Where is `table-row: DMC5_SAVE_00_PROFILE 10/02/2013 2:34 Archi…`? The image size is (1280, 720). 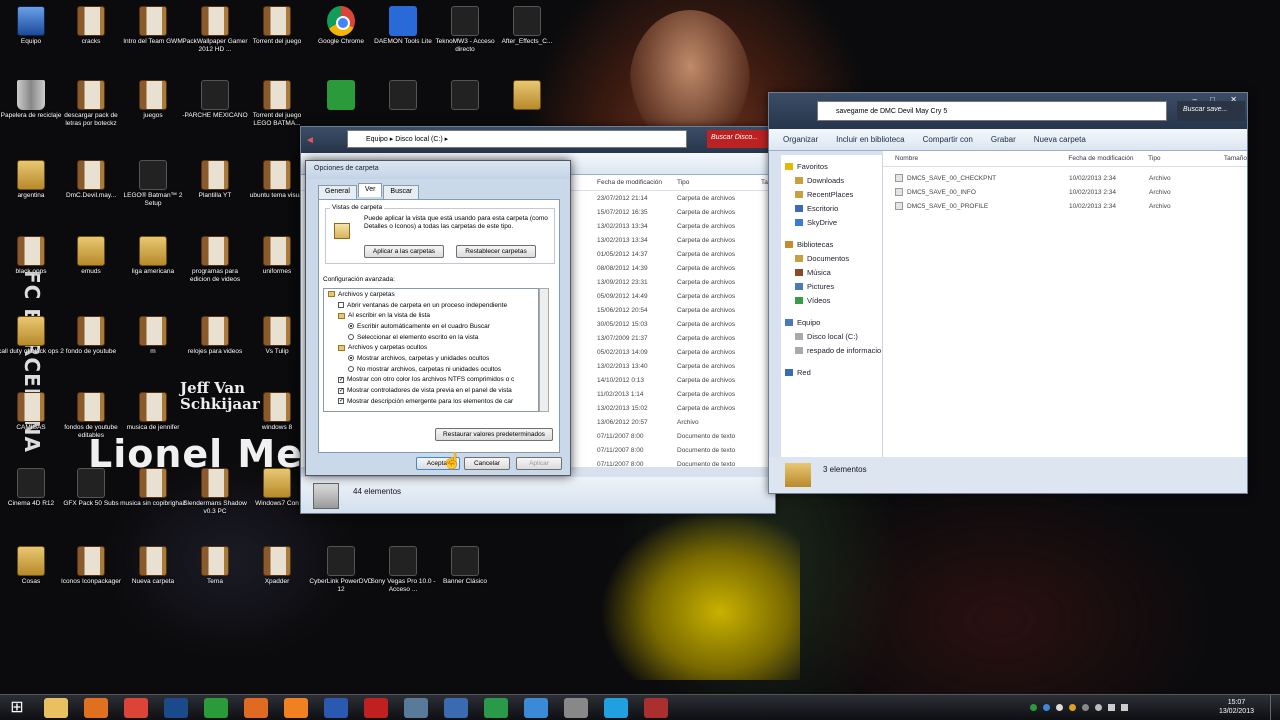 table-row: DMC5_SAVE_00_PROFILE 10/02/2013 2:34 Archi… is located at coordinates (1065, 206).